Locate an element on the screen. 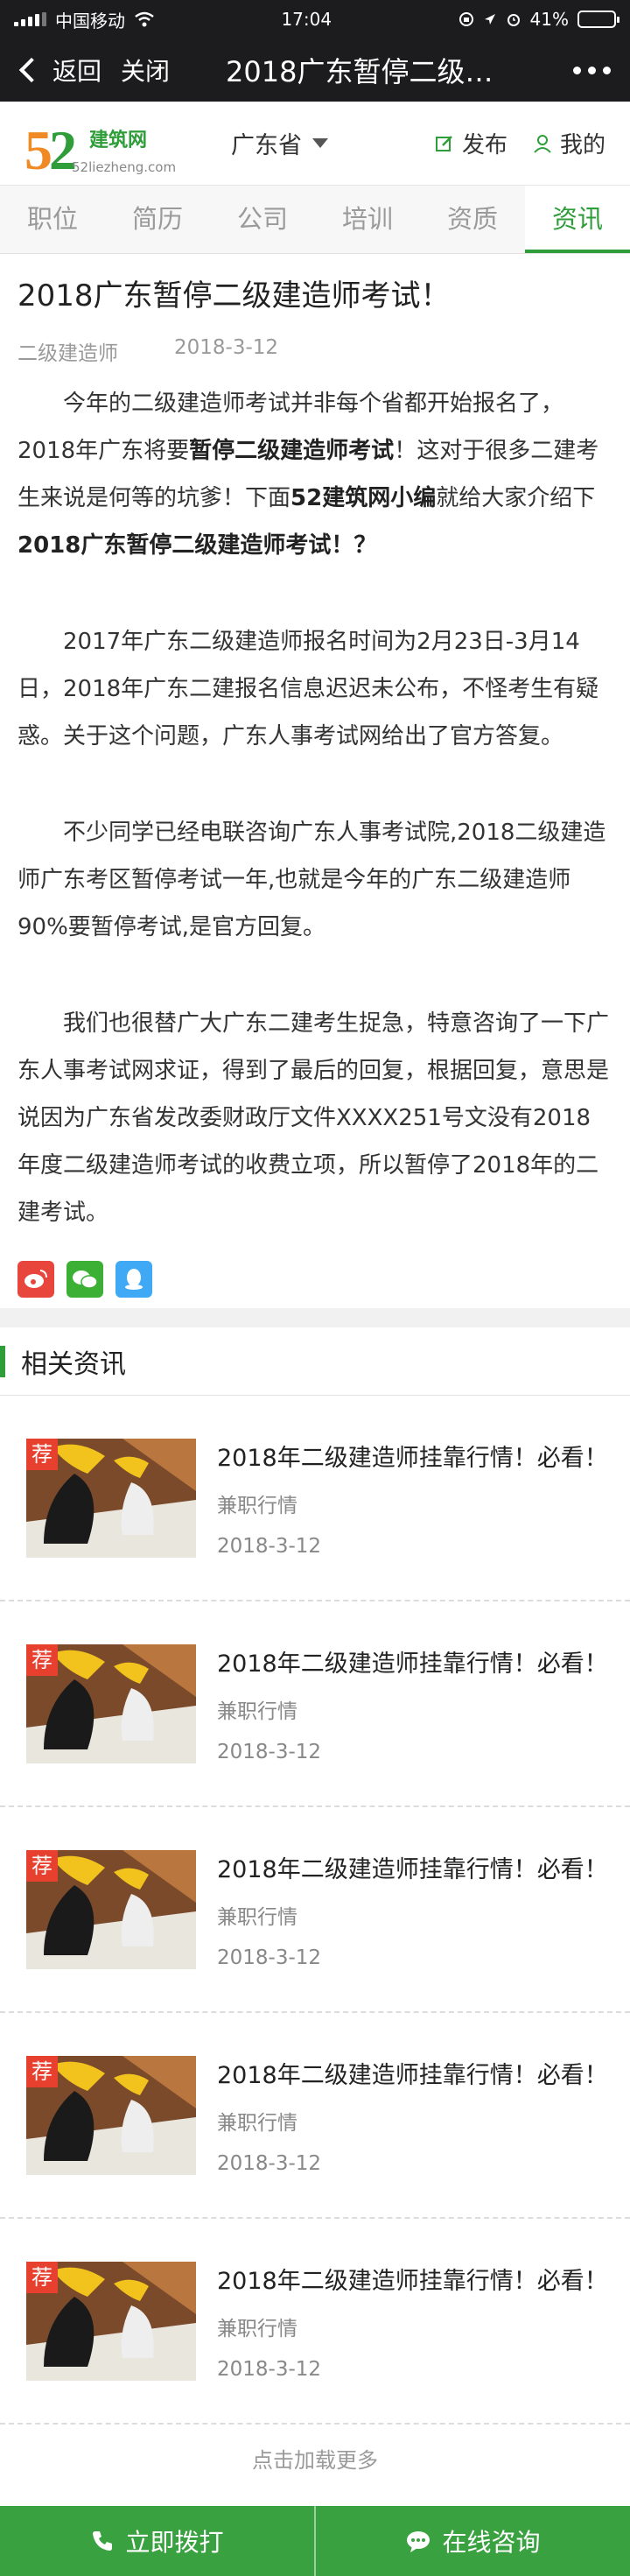 Image resolution: width=630 pixels, height=2576 pixels. bottom-action-bar: 立即拨打 在线咨询 is located at coordinates (315, 2541).